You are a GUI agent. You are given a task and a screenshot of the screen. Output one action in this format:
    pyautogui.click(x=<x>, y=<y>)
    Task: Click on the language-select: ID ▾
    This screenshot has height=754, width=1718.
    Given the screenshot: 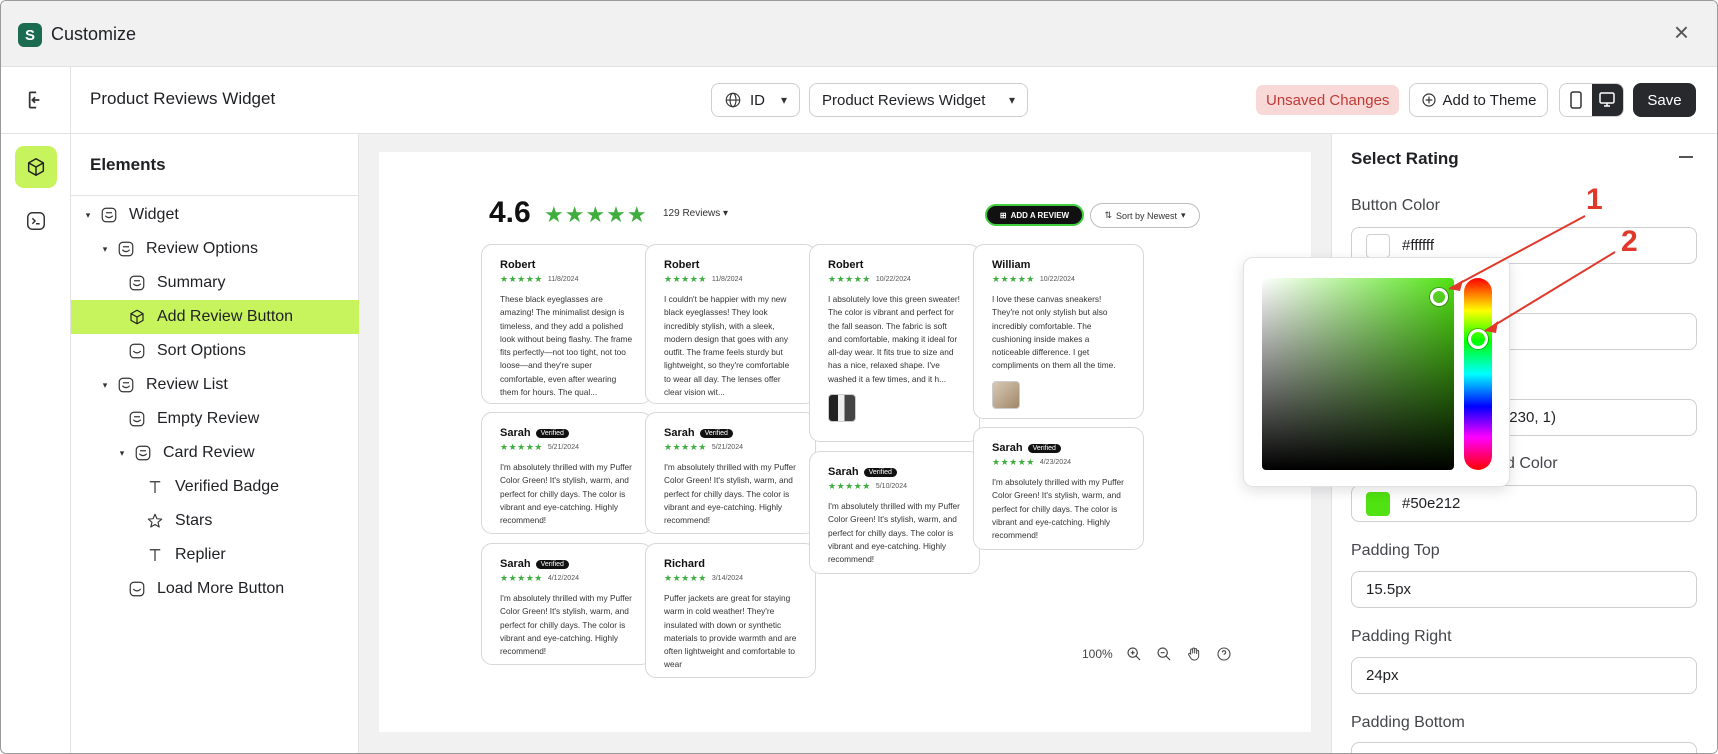 What is the action you would take?
    pyautogui.click(x=755, y=100)
    